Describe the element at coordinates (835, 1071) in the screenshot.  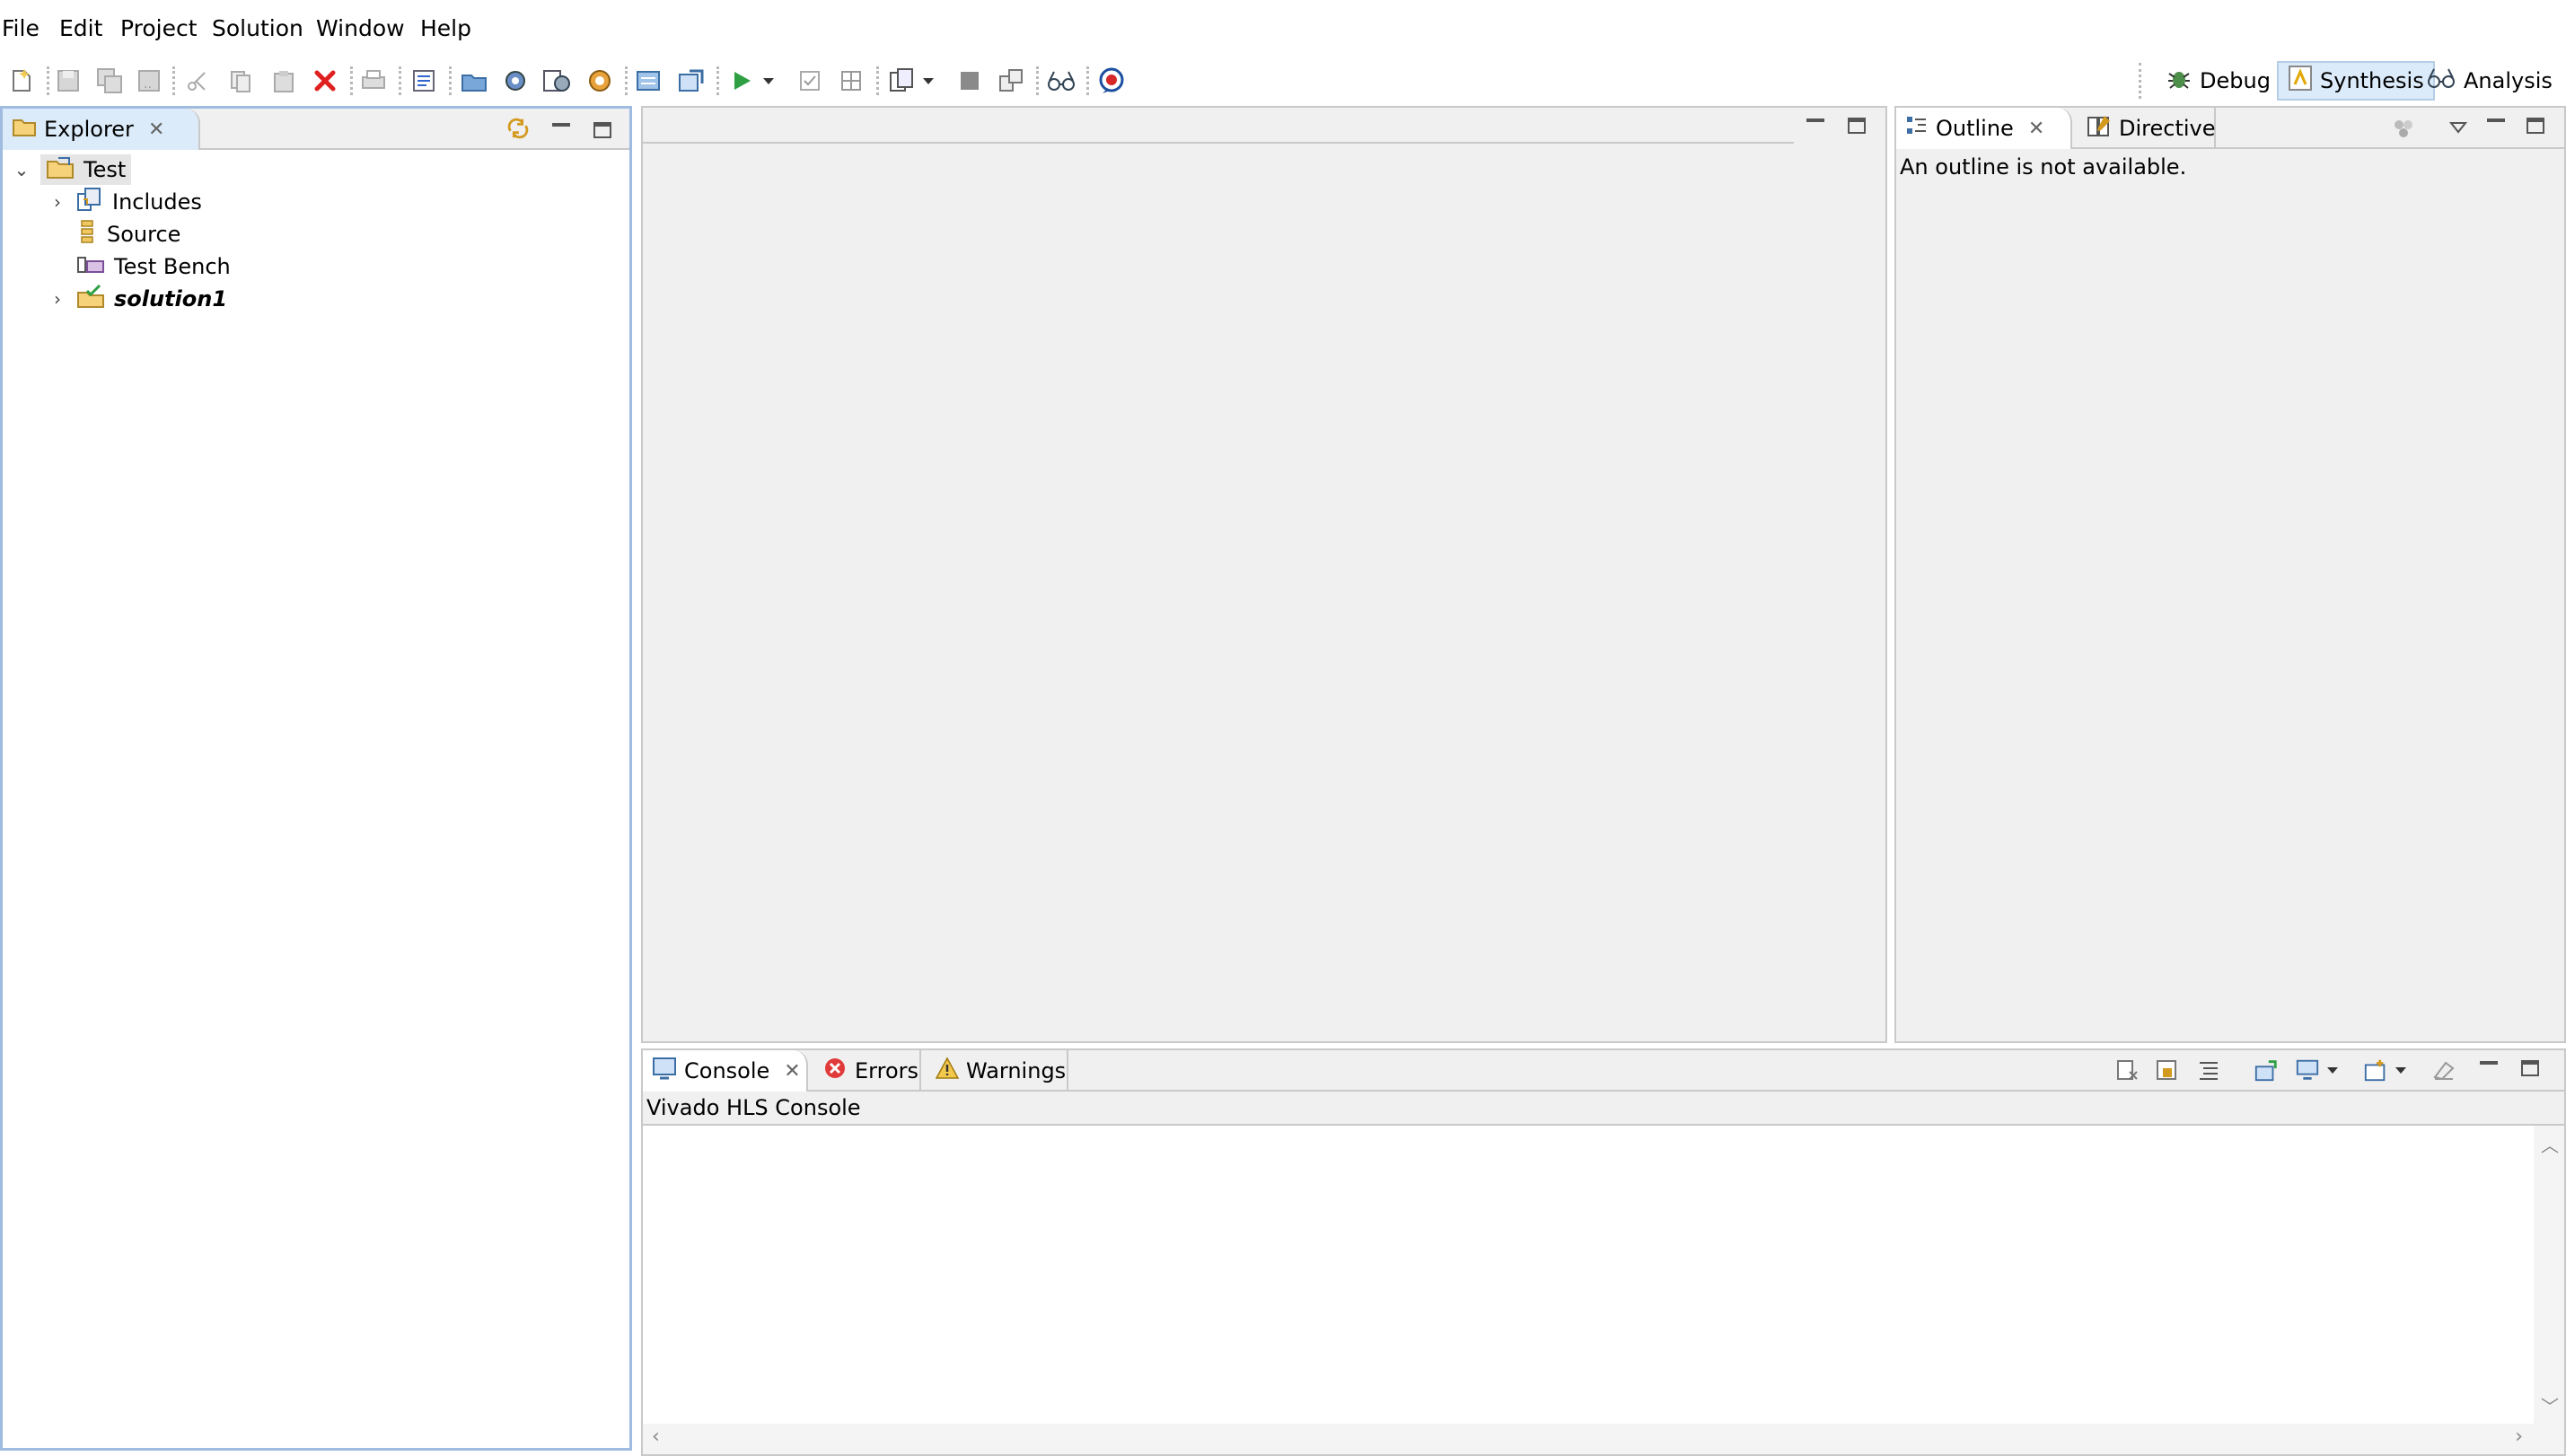
I see `error-icon` at that location.